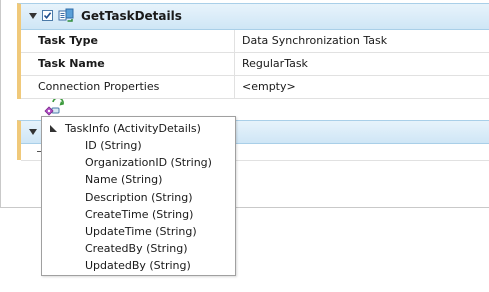 This screenshot has height=292, width=489. What do you see at coordinates (113, 145) in the screenshot?
I see `tree-item: ID (String)` at bounding box center [113, 145].